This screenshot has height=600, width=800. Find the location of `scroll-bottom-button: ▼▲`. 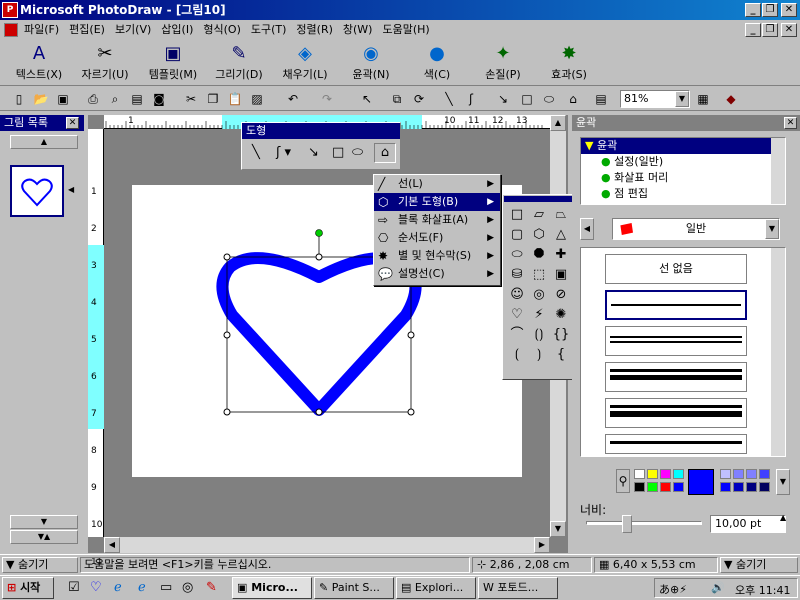

scroll-bottom-button: ▼▲ is located at coordinates (44, 537).